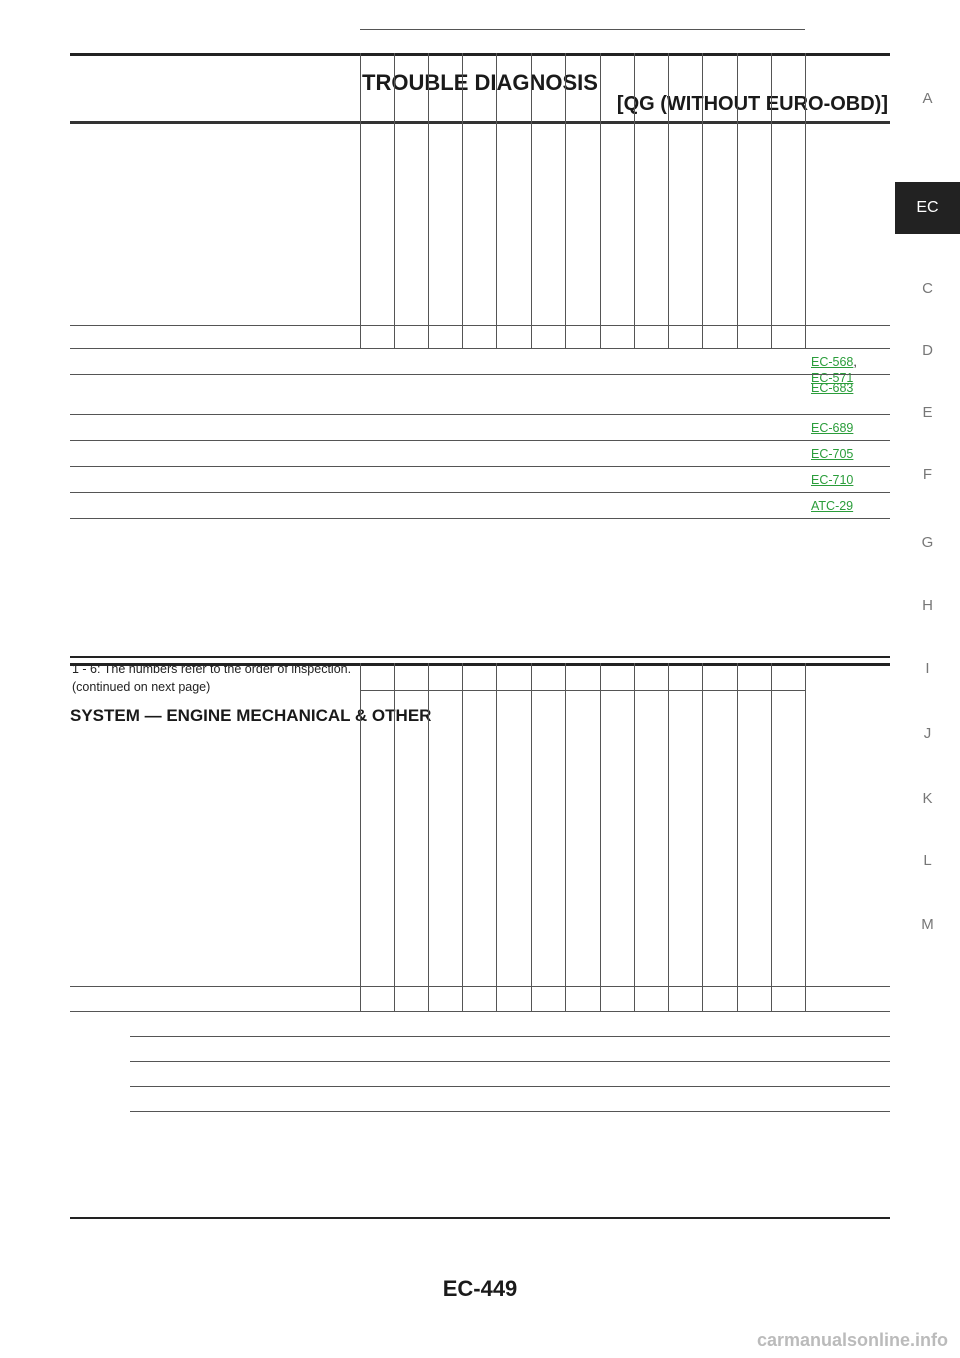  I want to click on continued-note: (continued on next page), so click(141, 687).